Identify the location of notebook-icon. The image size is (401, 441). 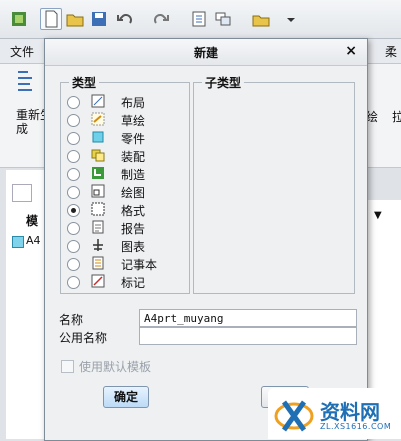
(98, 263).